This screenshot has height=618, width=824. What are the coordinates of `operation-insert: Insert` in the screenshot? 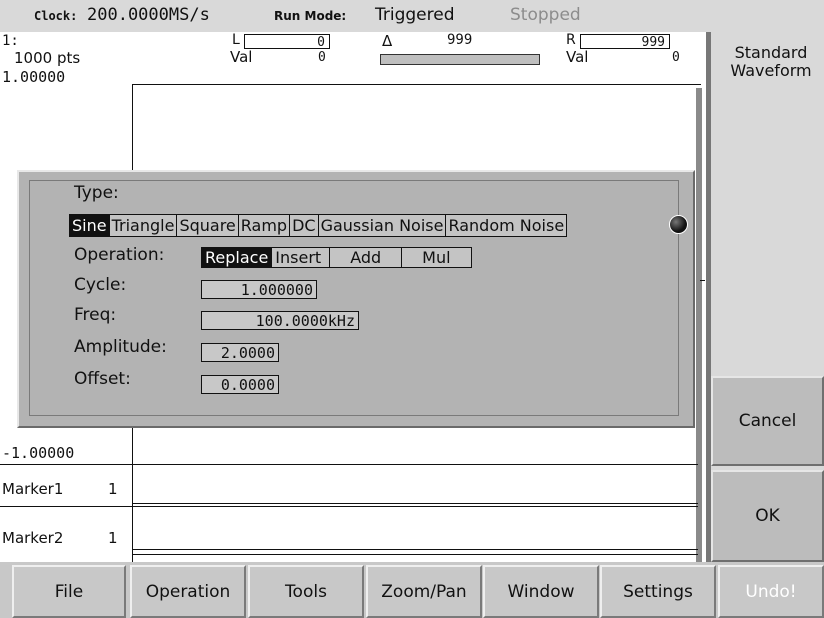 It's located at (301, 257).